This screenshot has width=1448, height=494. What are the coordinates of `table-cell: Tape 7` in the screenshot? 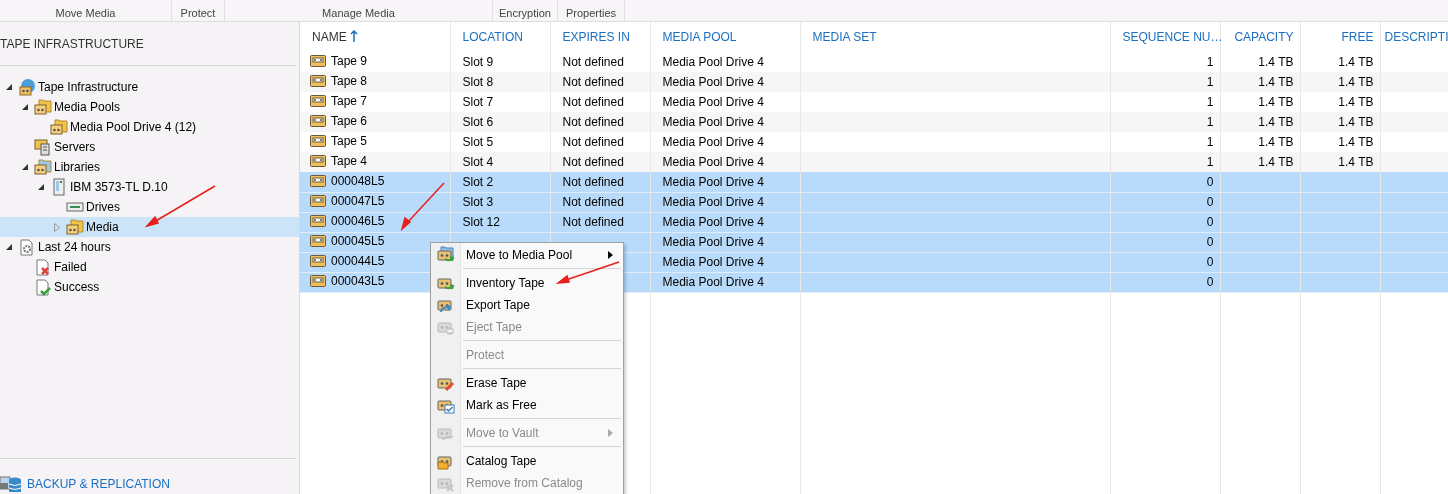 It's located at (349, 101).